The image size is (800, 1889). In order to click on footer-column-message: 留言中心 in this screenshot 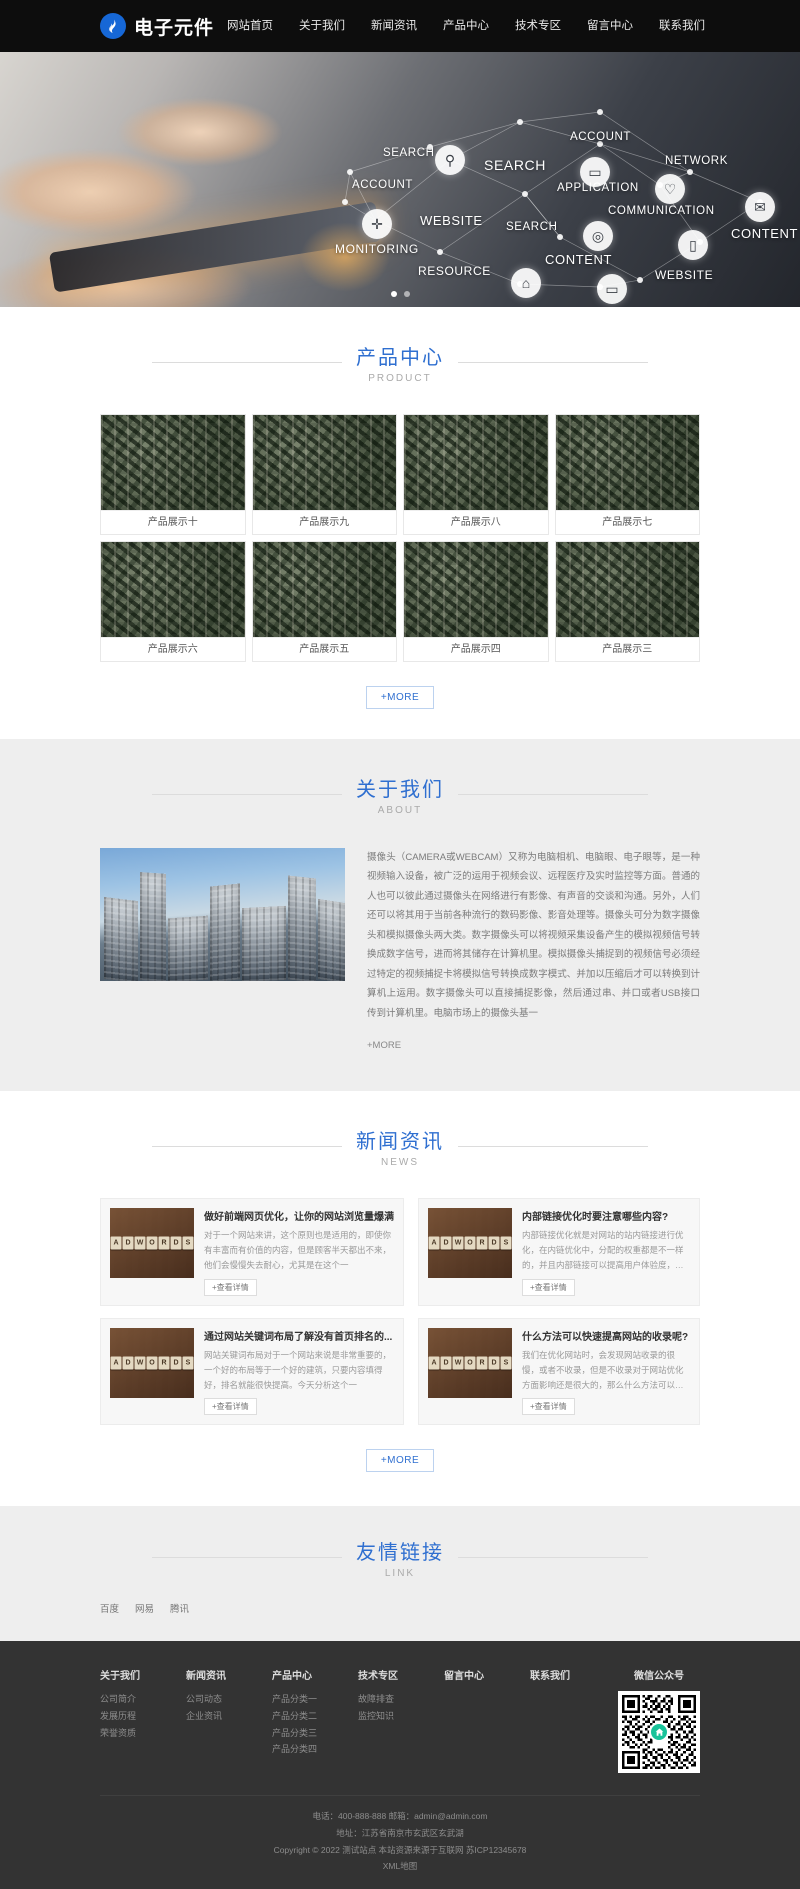, I will do `click(487, 1679)`.